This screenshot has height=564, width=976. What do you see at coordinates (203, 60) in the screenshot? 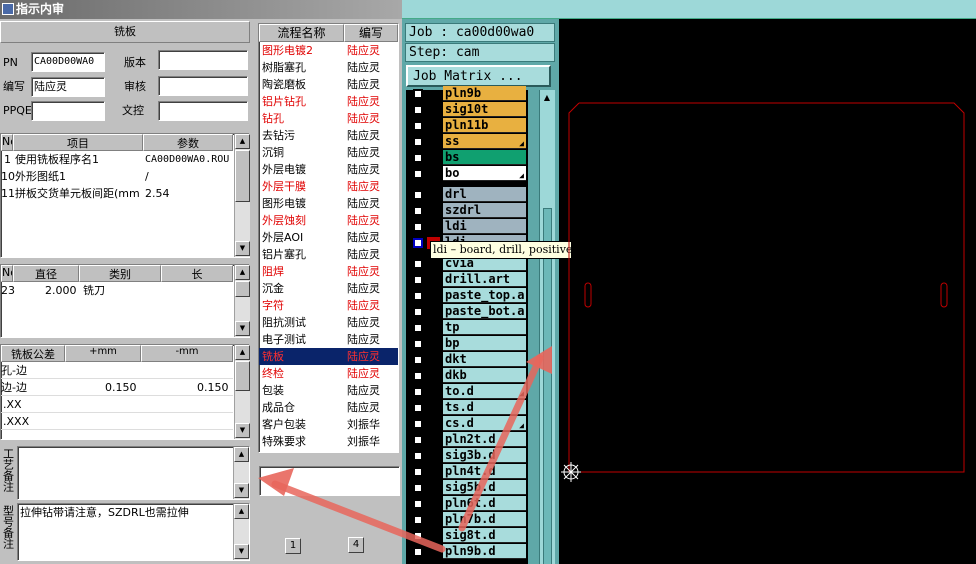
I see `version-field` at bounding box center [203, 60].